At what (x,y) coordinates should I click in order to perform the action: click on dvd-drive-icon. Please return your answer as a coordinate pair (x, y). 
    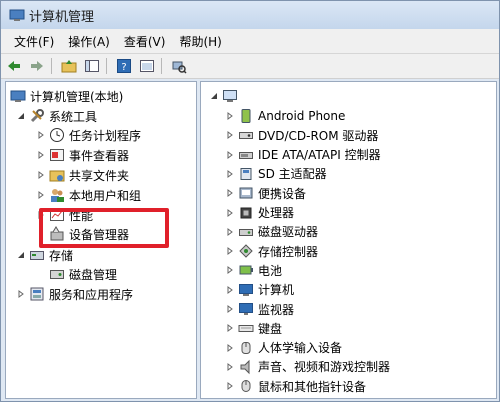
    Looking at the image, I should click on (246, 135).